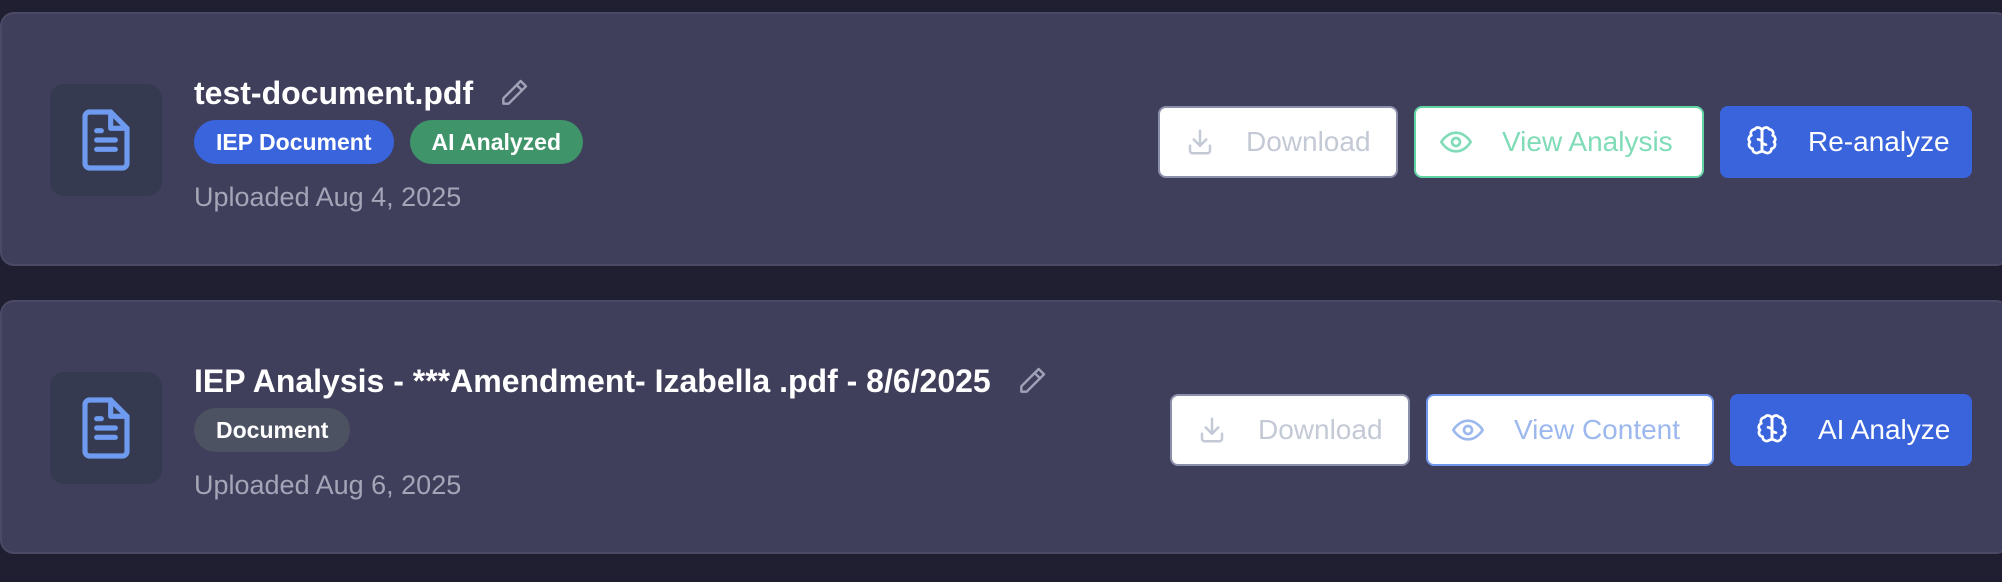  What do you see at coordinates (1597, 429) in the screenshot?
I see `view-content-label: View Content` at bounding box center [1597, 429].